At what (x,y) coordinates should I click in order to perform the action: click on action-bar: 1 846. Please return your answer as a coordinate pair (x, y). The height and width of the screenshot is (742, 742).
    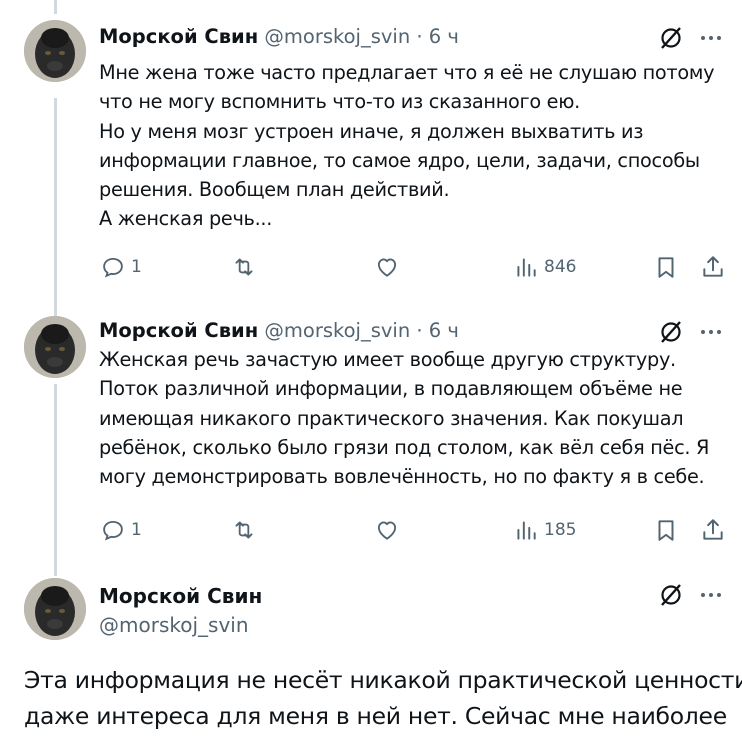
    Looking at the image, I should click on (412, 267).